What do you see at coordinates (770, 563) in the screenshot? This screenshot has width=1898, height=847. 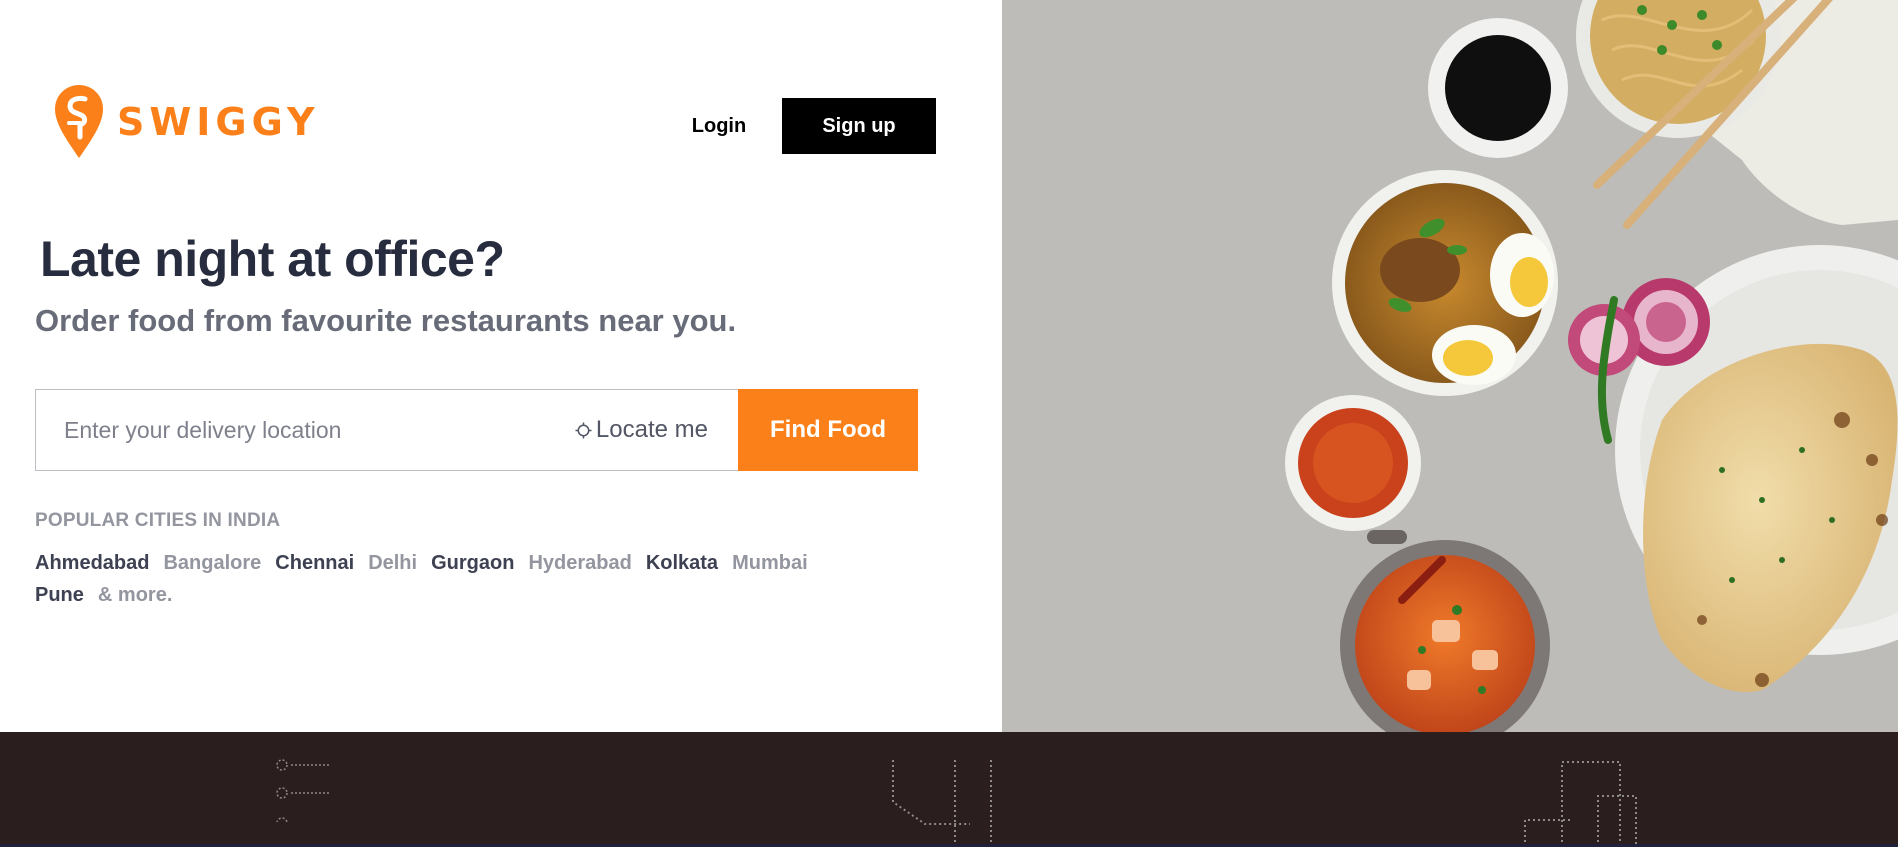 I see `city-link-mumbai: Mumbai` at bounding box center [770, 563].